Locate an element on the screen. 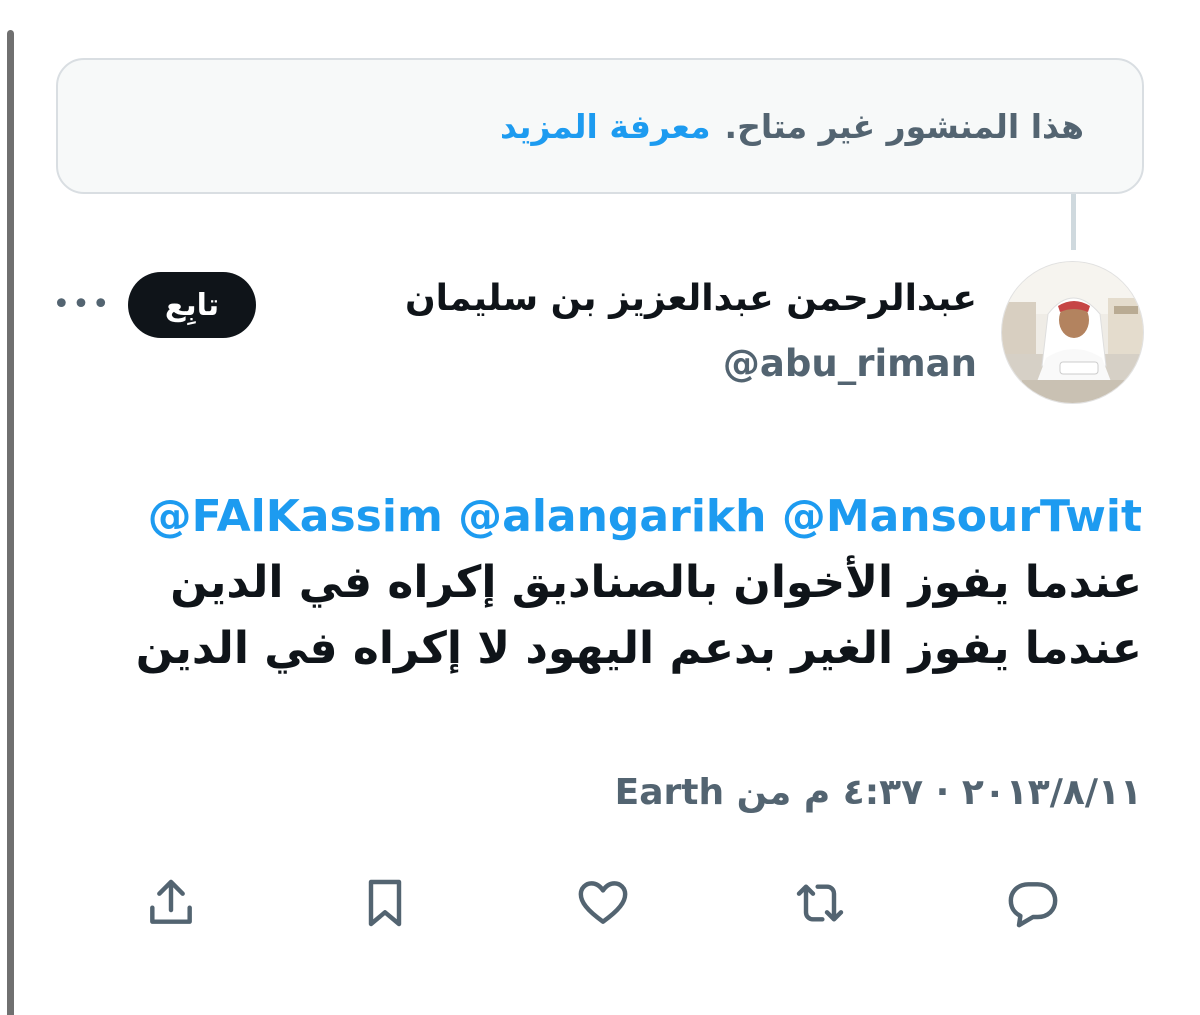 This screenshot has height=1015, width=1200. retweet-icon is located at coordinates (820, 903).